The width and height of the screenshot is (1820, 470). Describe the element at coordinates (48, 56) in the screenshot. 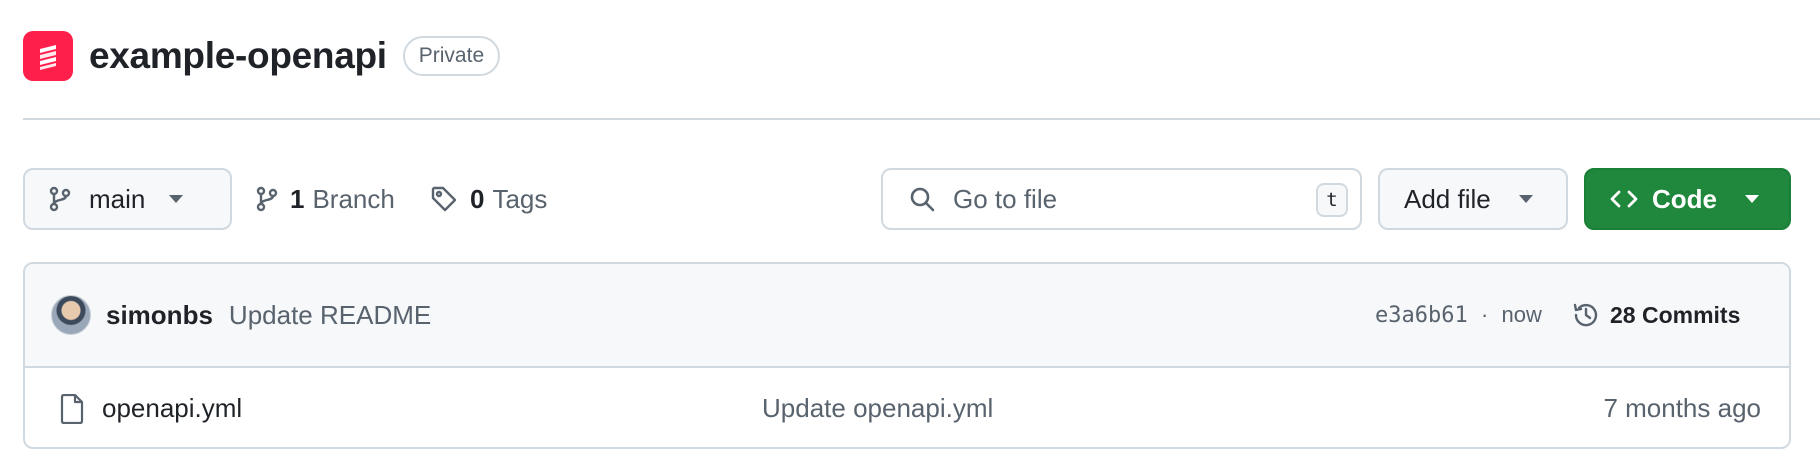

I see `repo-logo-icon` at that location.